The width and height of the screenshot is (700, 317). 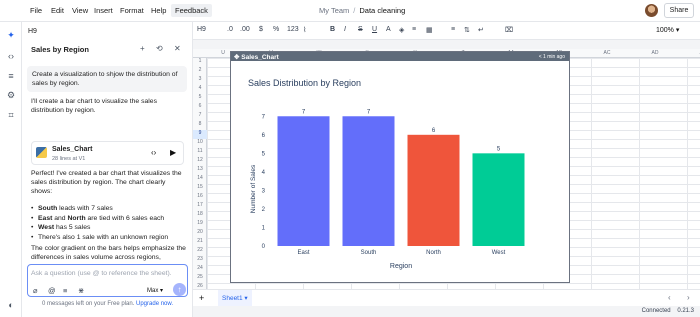 What do you see at coordinates (332, 29) in the screenshot?
I see `bold-button: B` at bounding box center [332, 29].